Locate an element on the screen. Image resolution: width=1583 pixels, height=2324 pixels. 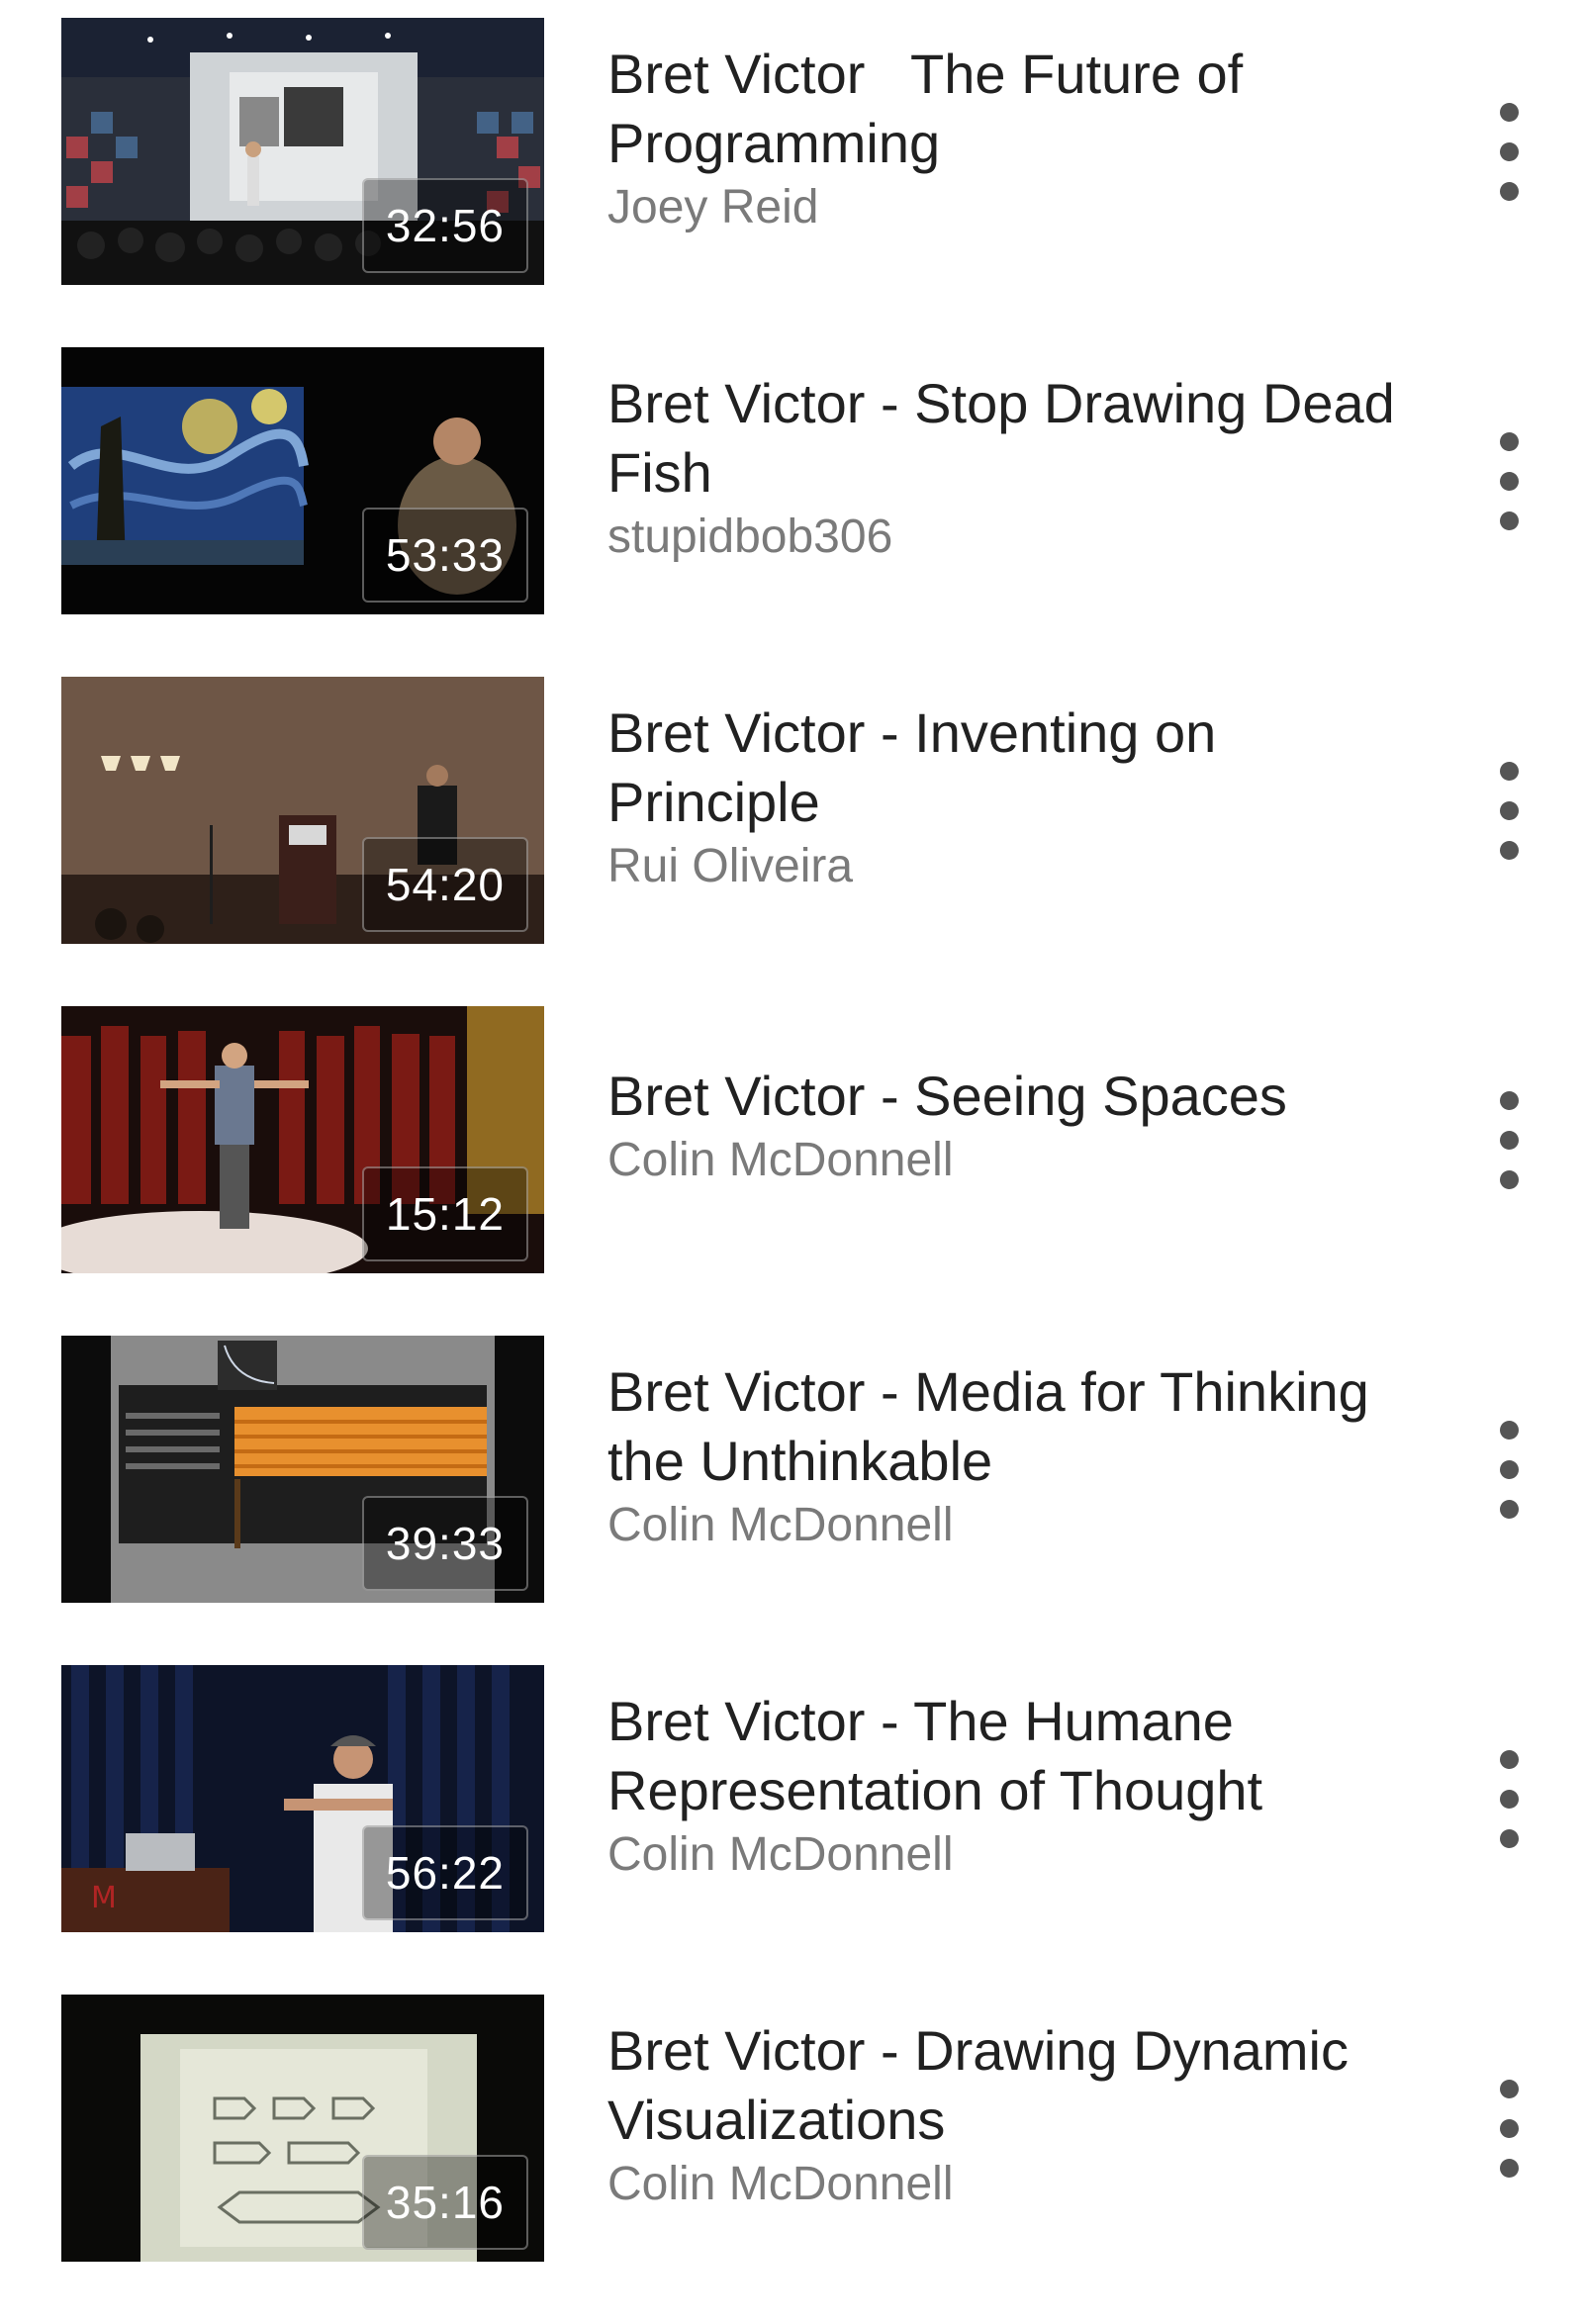
video-thumbnail: 32:56 is located at coordinates (302, 151).